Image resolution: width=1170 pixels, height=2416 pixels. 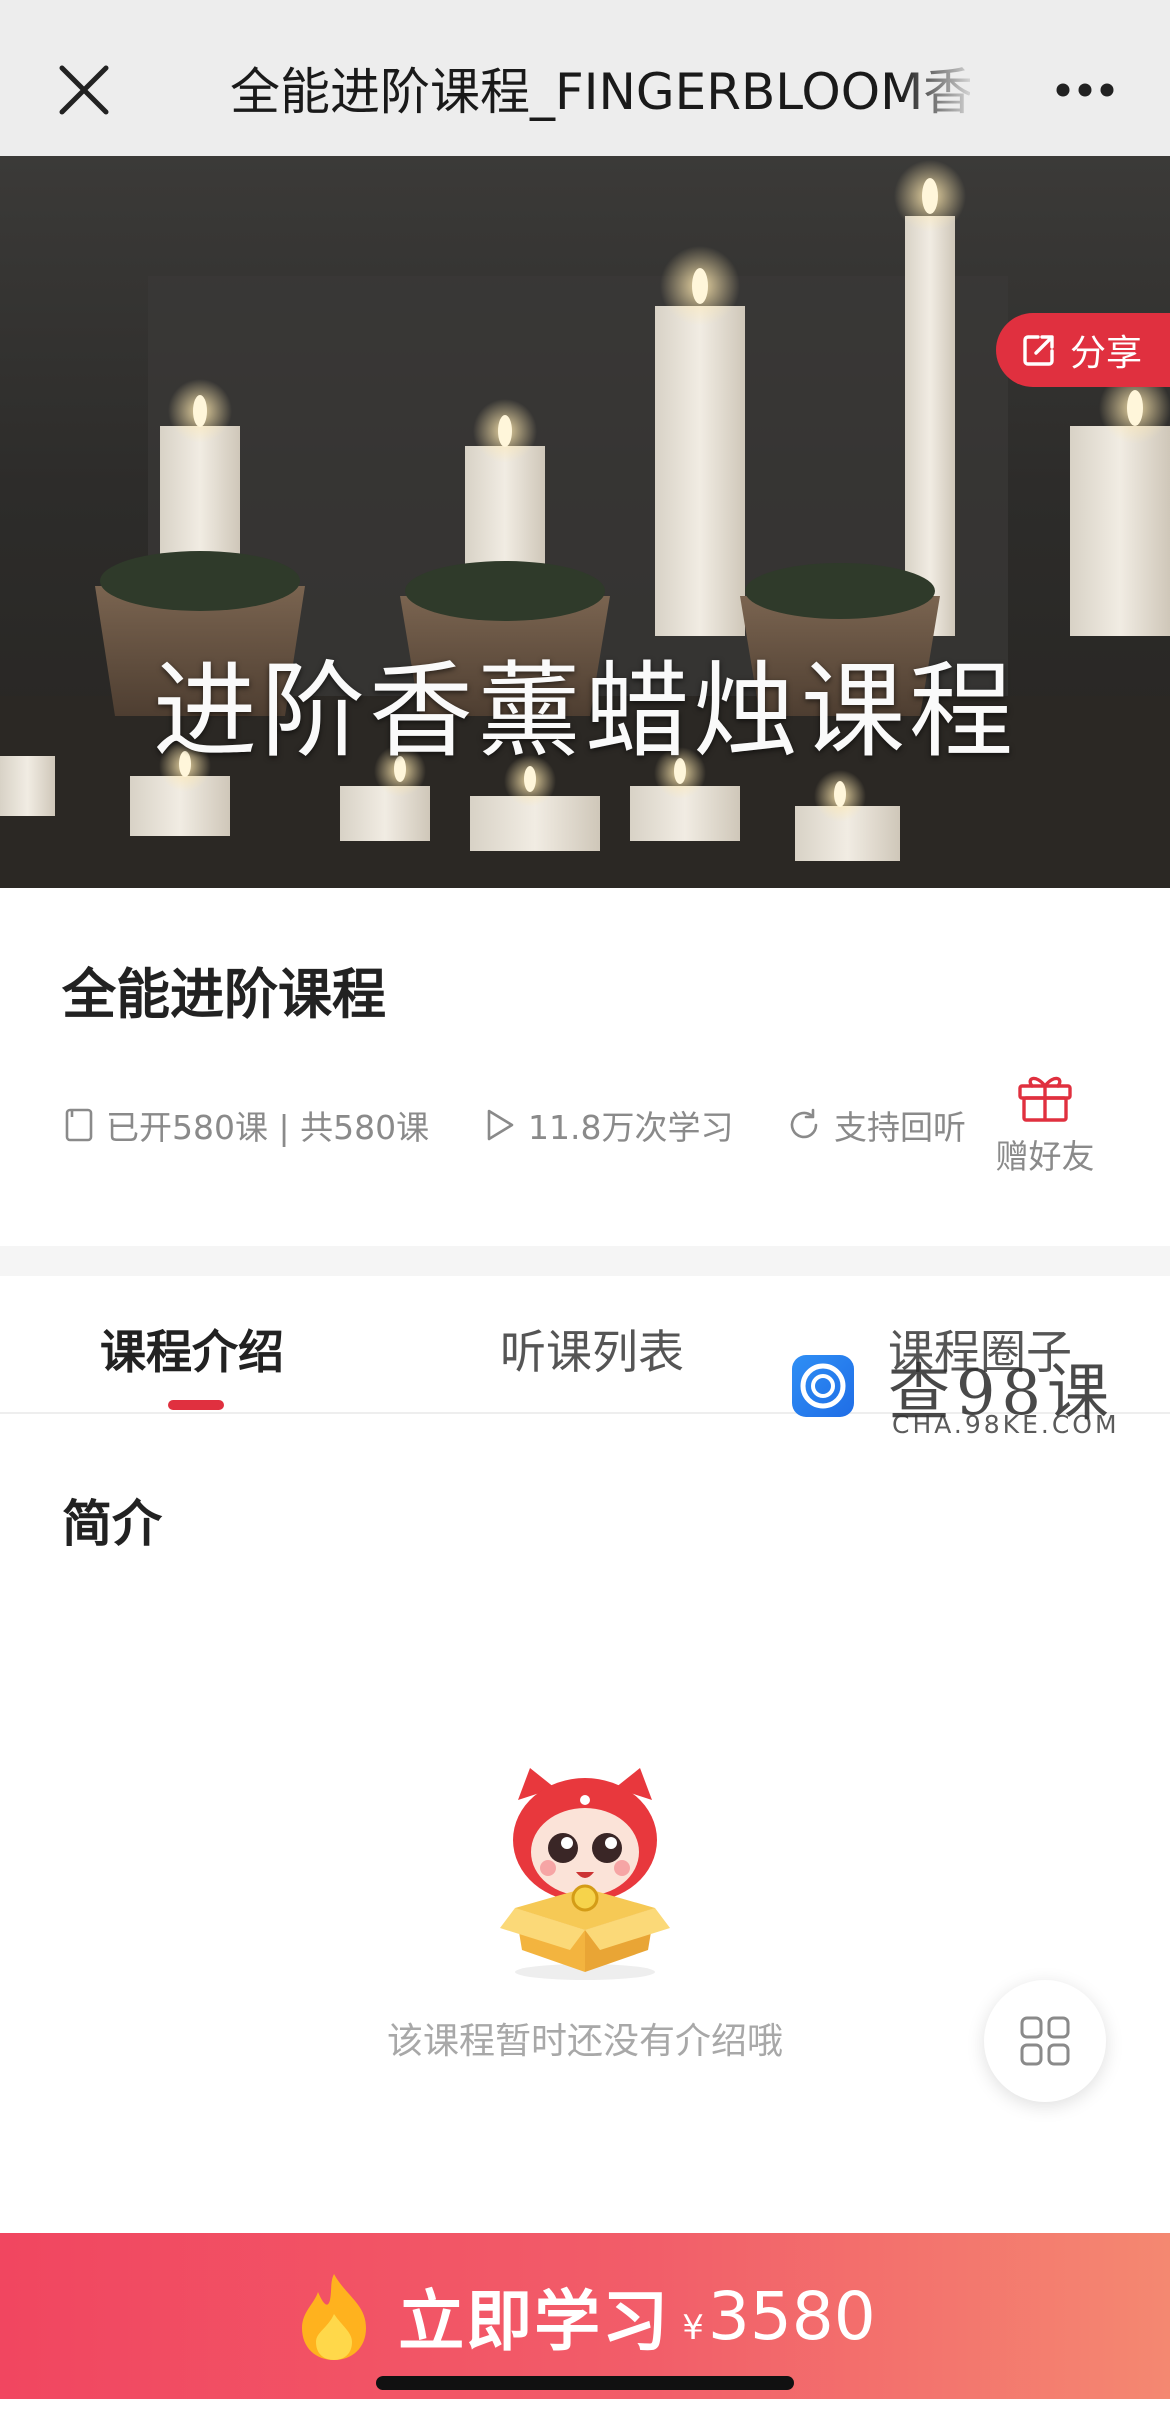 I want to click on banner-title: 进阶香薰蜡烛课程, so click(x=584, y=711).